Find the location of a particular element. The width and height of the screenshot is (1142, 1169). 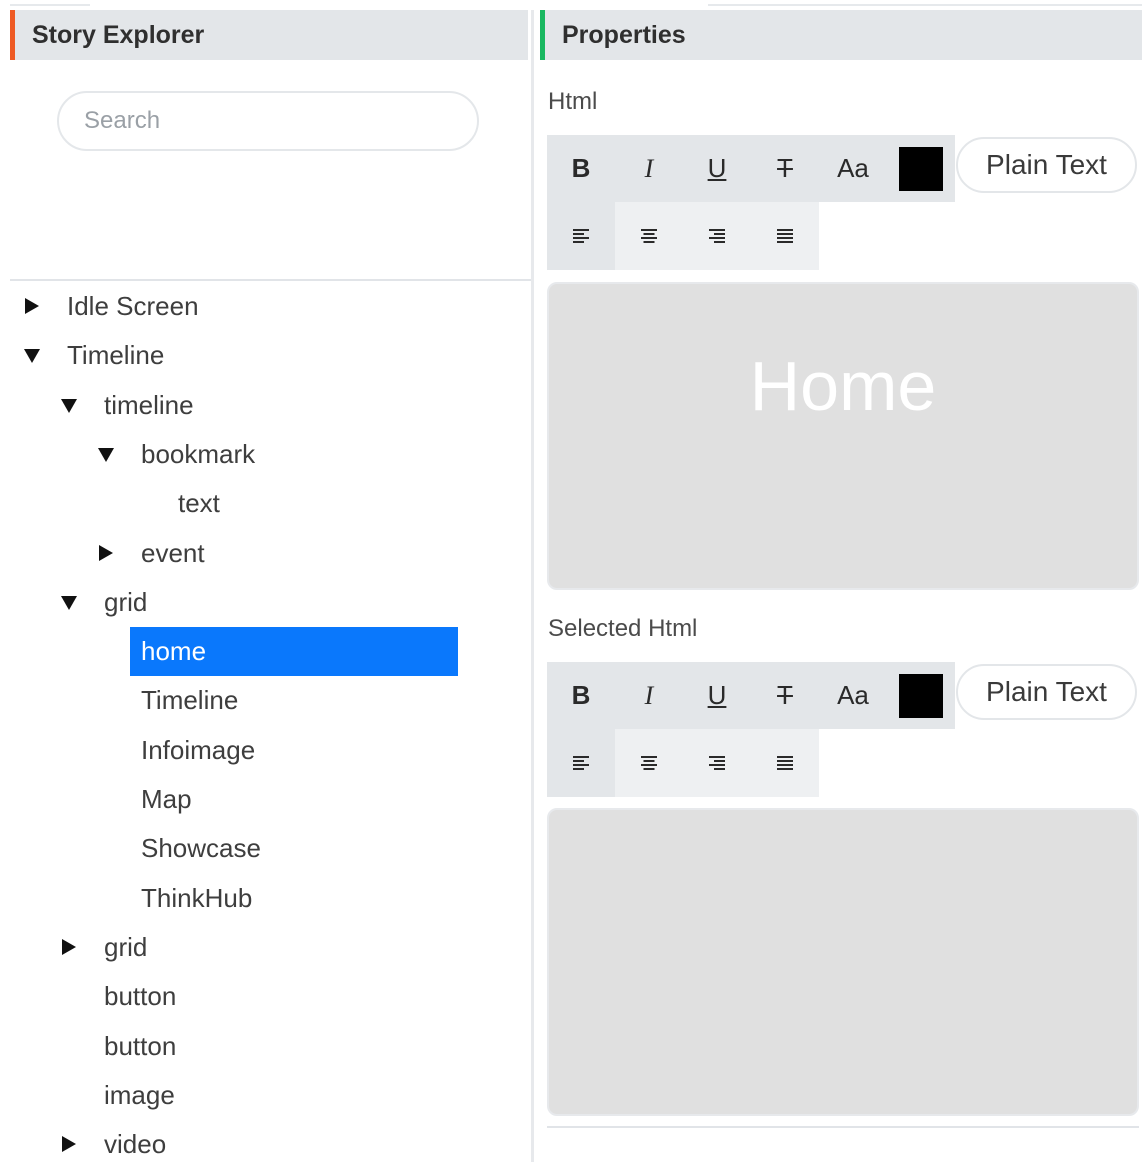

tree-item-label: image is located at coordinates (139, 1094).